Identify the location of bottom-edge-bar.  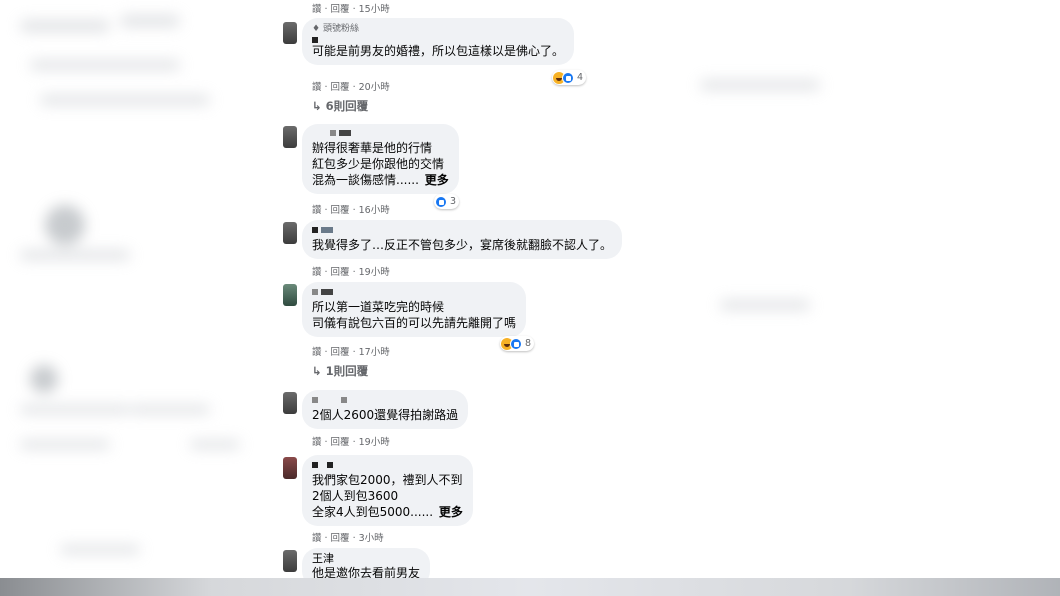
(530, 587).